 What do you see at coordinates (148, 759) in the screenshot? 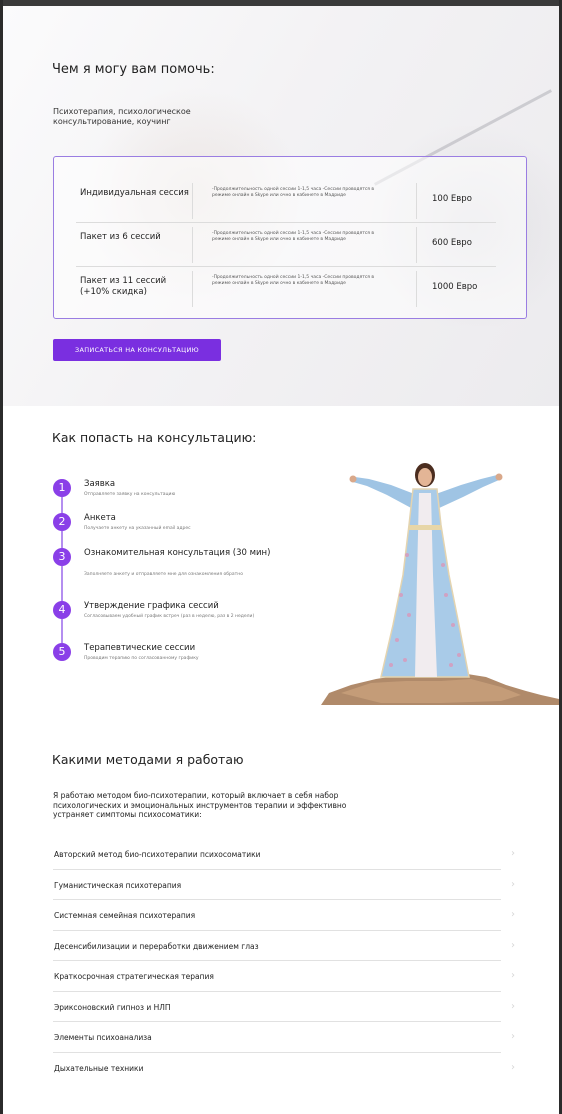
I see `methods-title: Какими методами я работаю` at bounding box center [148, 759].